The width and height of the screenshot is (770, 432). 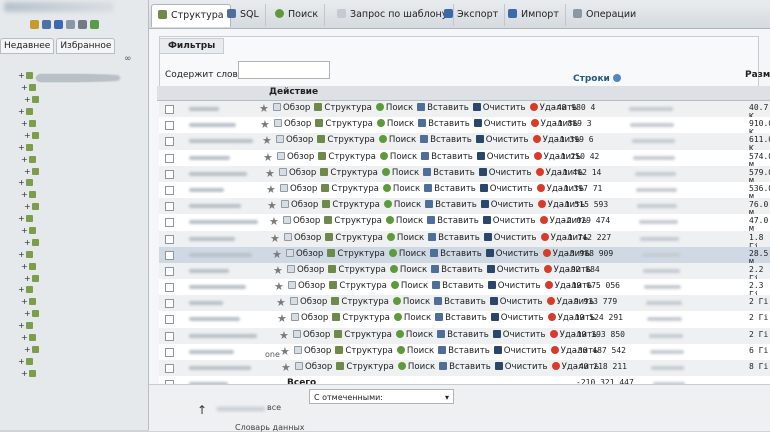 What do you see at coordinates (270, 427) in the screenshot?
I see `data-dictionary-link: Словарь данных` at bounding box center [270, 427].